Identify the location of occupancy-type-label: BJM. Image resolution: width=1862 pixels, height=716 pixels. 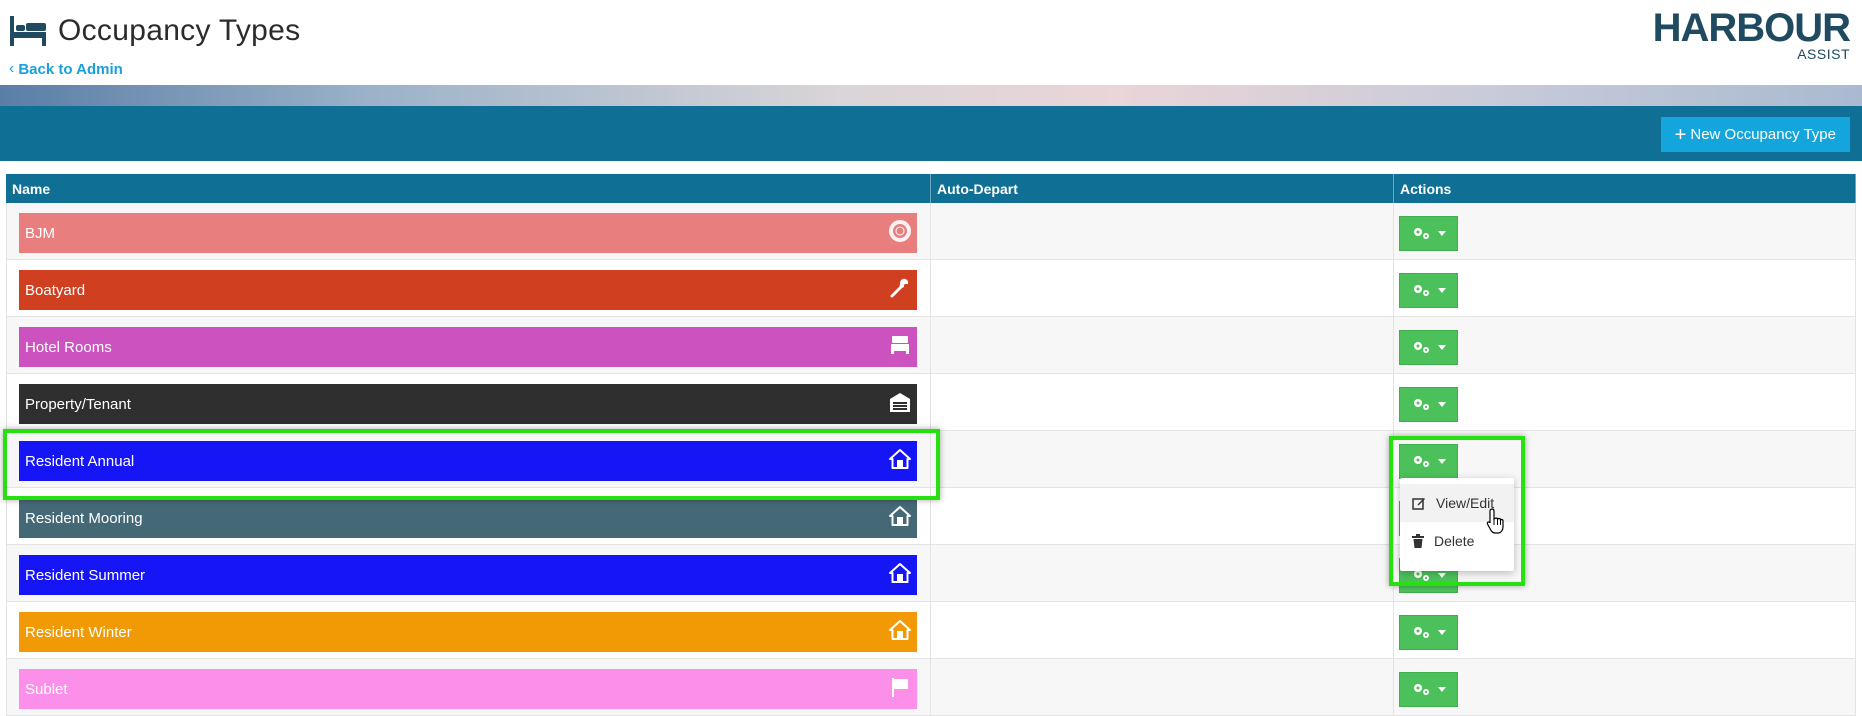
(468, 233).